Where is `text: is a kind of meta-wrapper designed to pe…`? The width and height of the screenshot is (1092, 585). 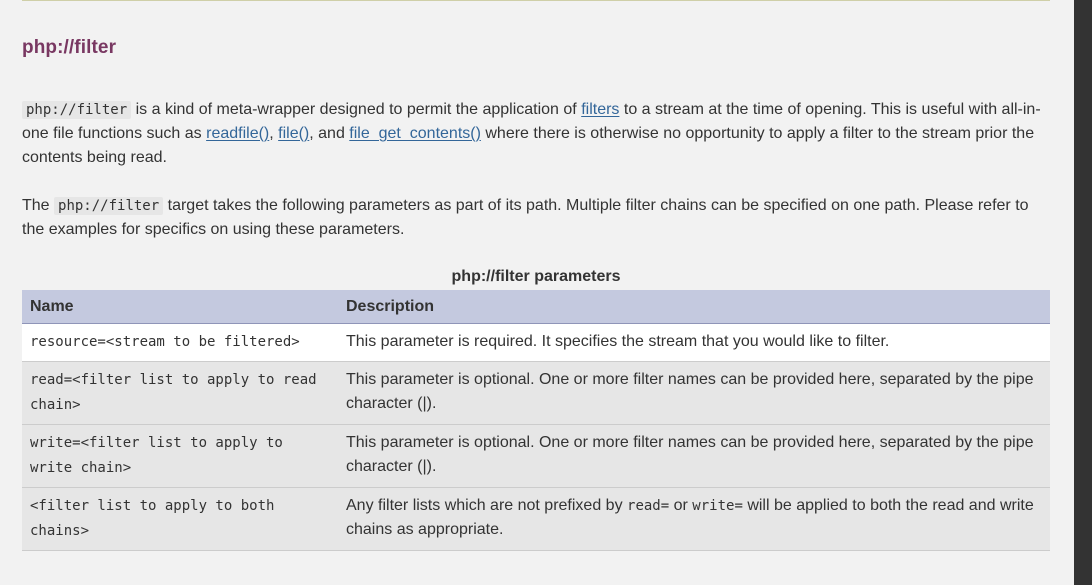 text: is a kind of meta-wrapper designed to pe… is located at coordinates (356, 109).